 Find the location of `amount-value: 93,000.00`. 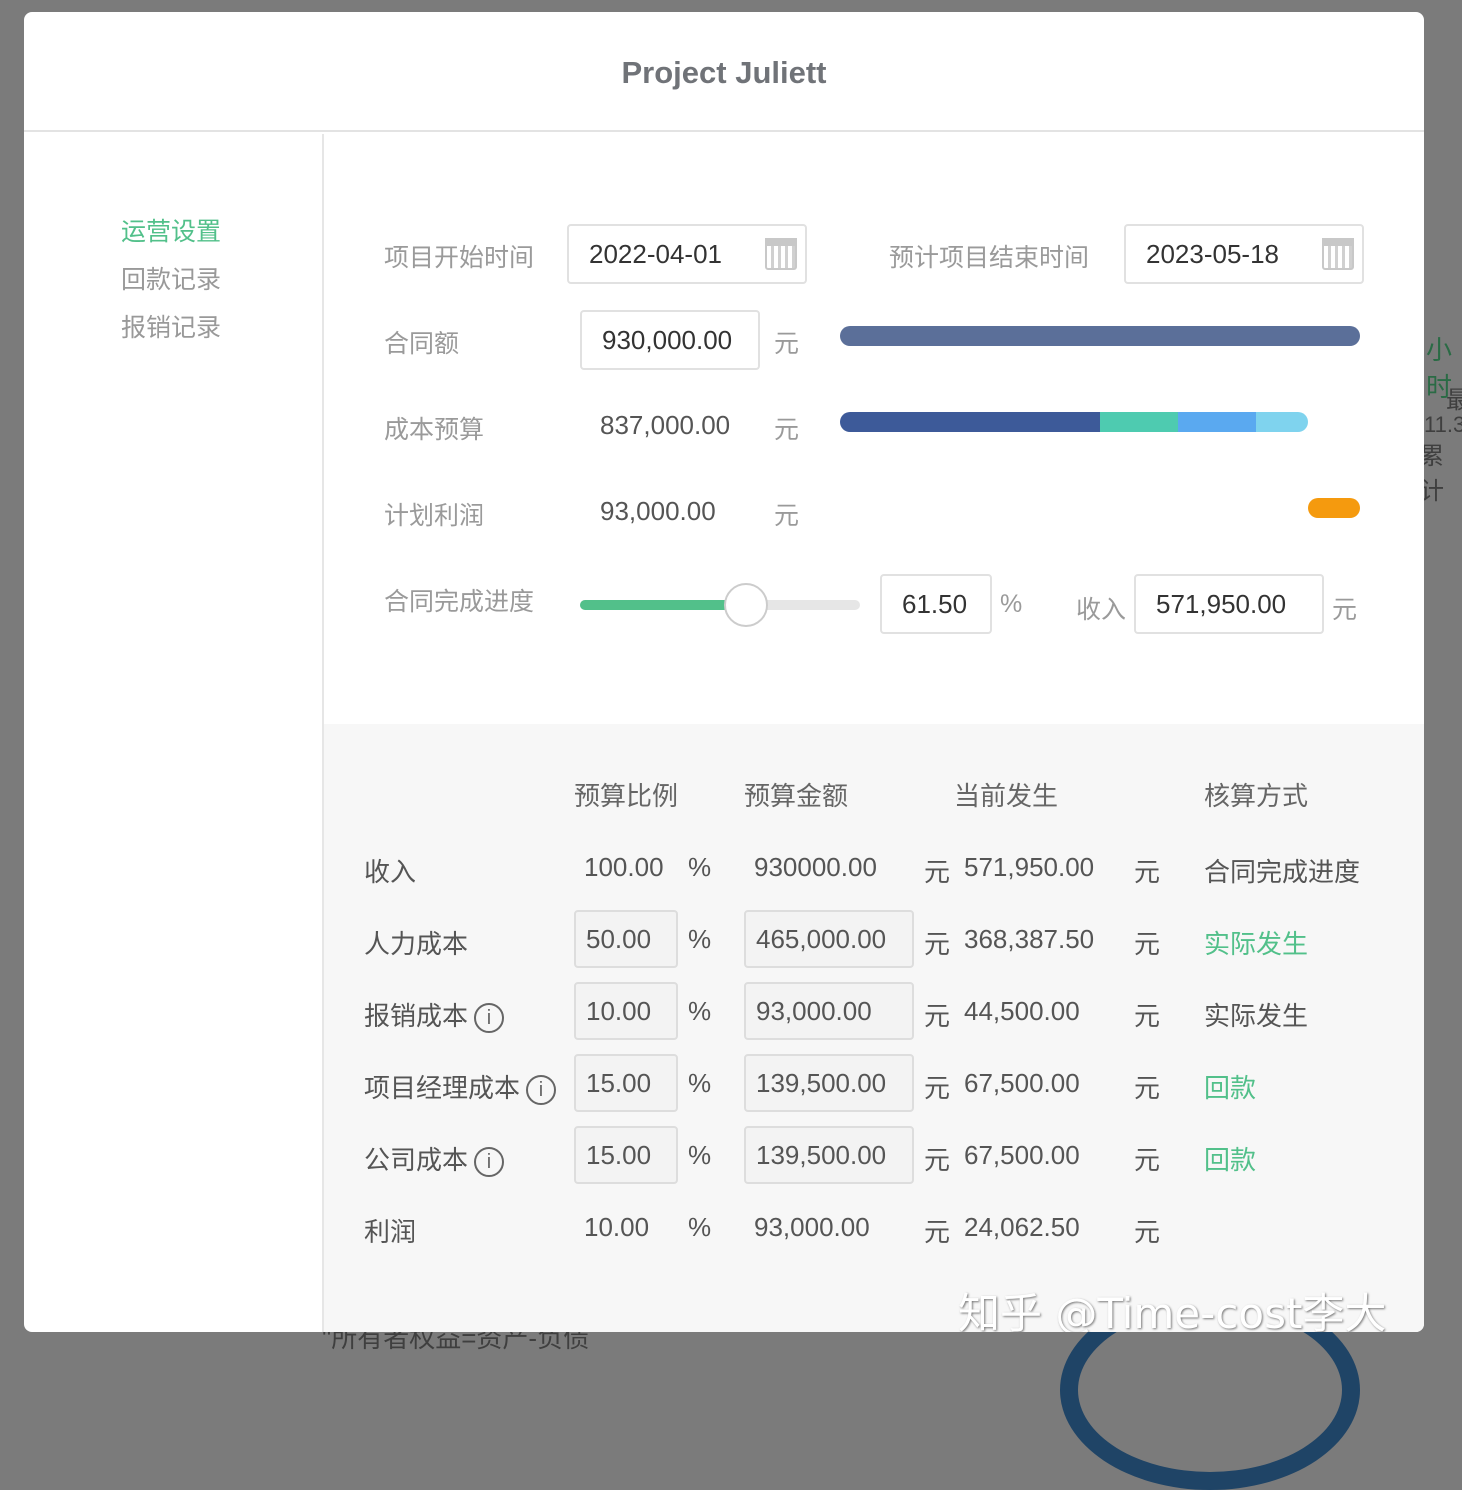

amount-value: 93,000.00 is located at coordinates (812, 1227).